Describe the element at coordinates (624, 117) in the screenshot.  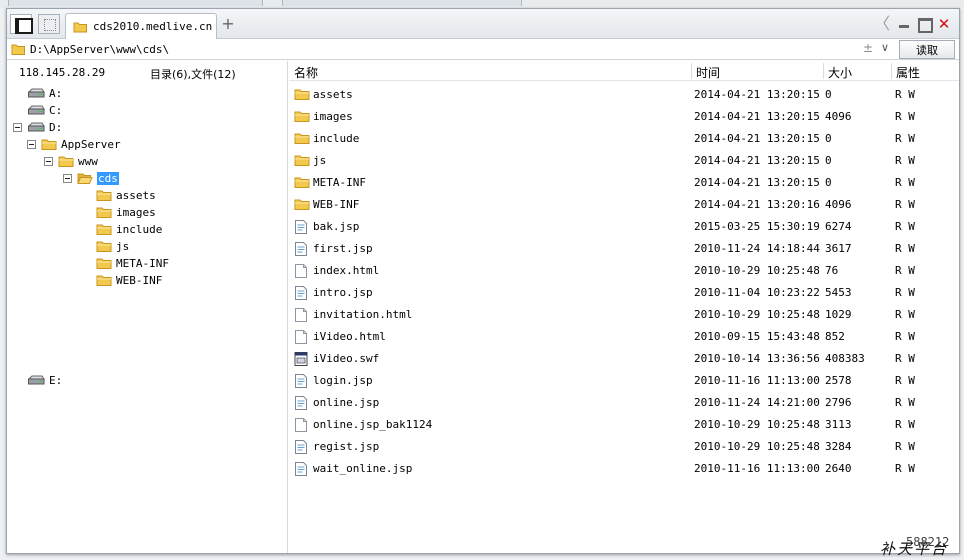
I see `file-row: images 2014-04-21 13:20:15 4096 R W` at that location.